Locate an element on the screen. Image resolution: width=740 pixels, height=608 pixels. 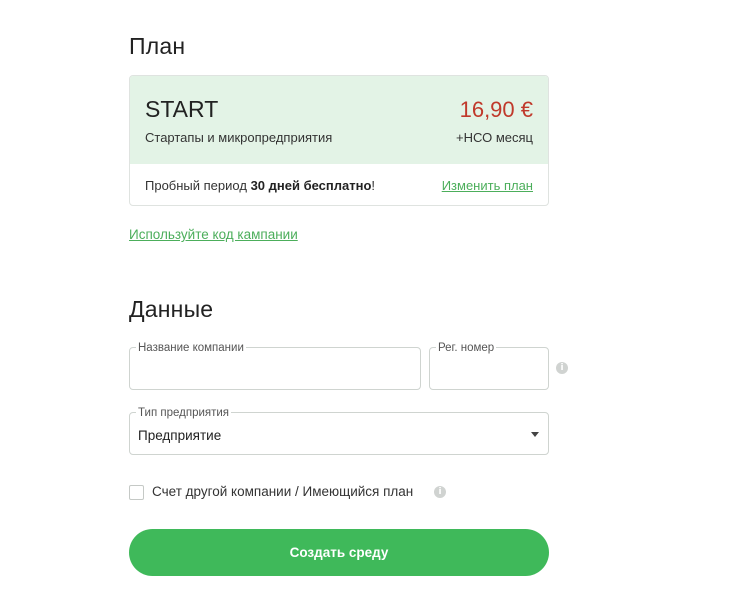
reg-number-field: Рег. номер is located at coordinates (489, 366).